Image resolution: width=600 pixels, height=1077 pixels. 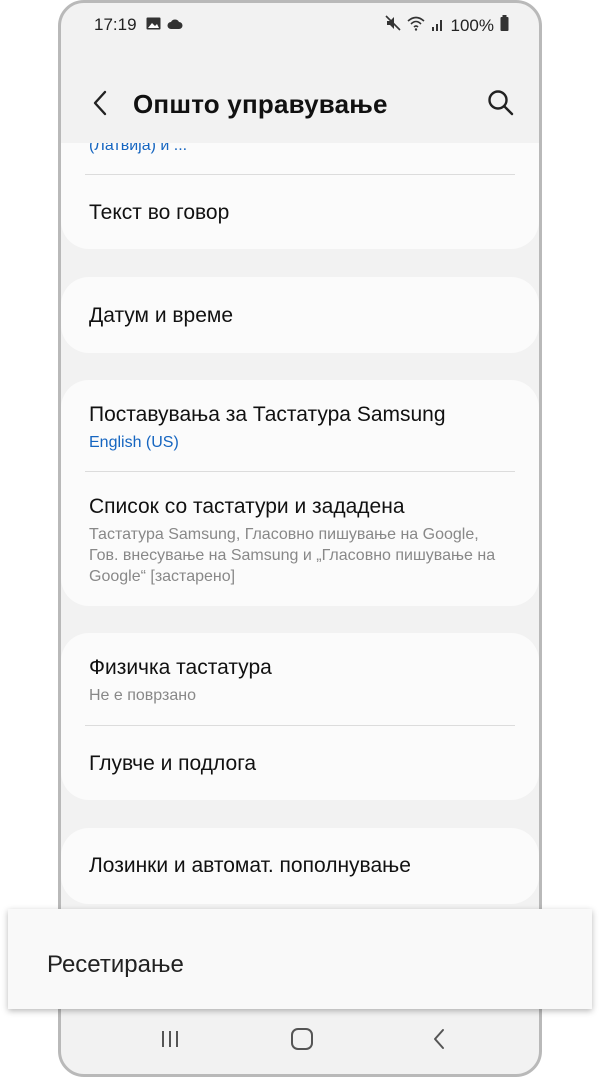 What do you see at coordinates (115, 964) in the screenshot?
I see `reset-label: Ресетирање` at bounding box center [115, 964].